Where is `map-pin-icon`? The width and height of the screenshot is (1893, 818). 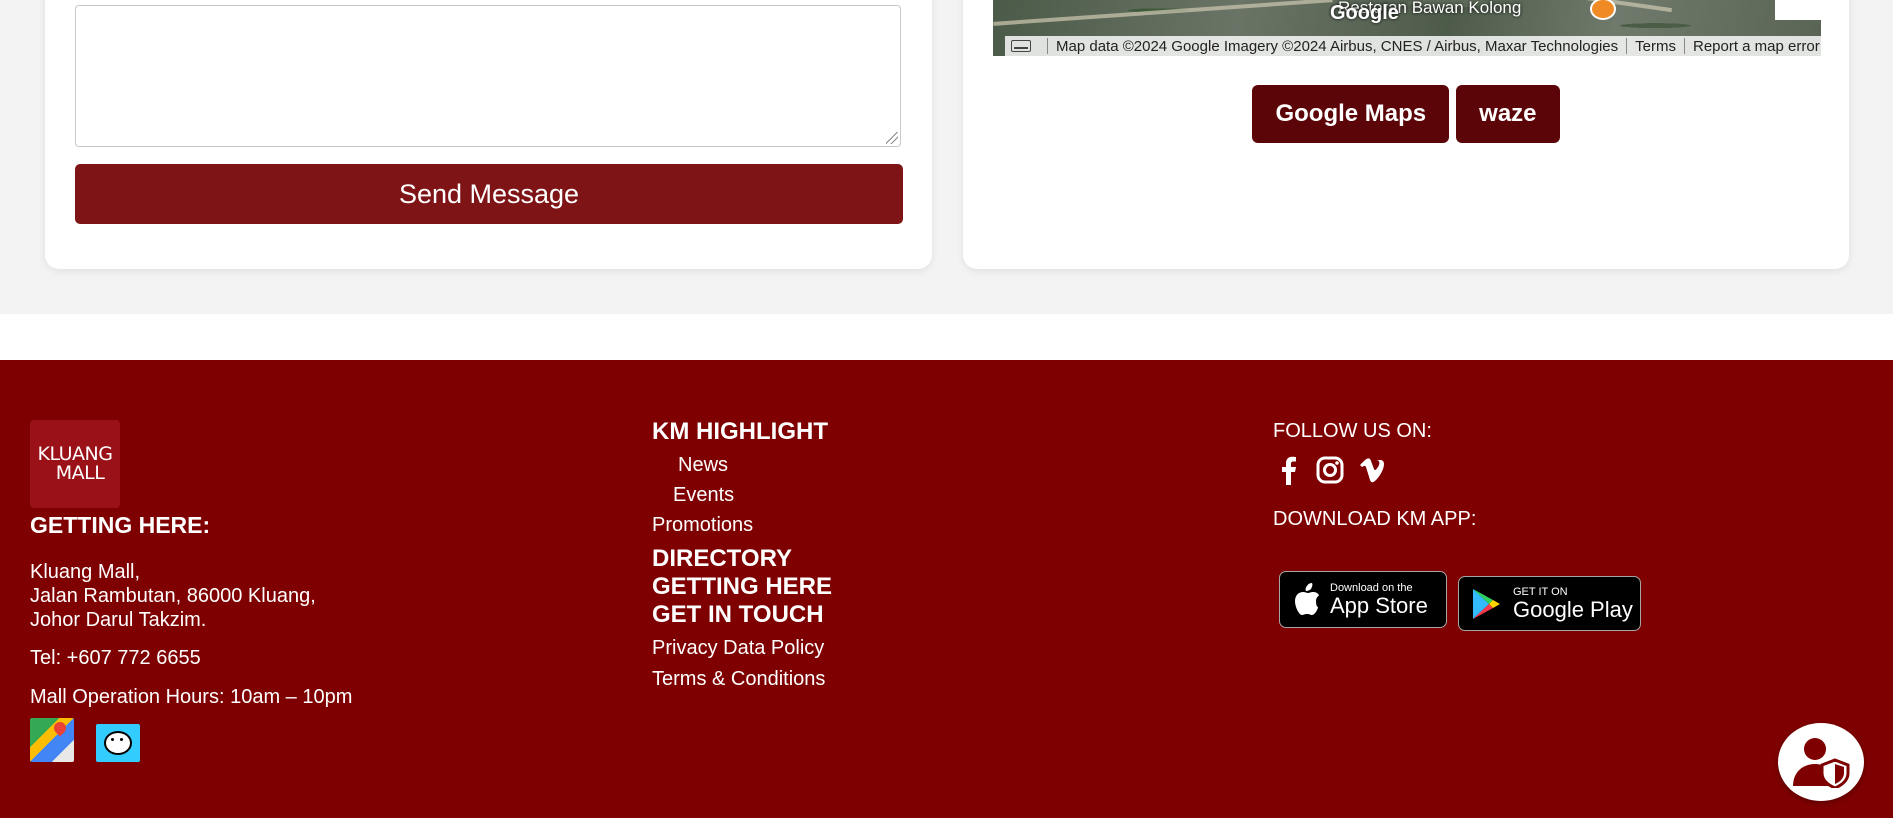 map-pin-icon is located at coordinates (1603, 10).